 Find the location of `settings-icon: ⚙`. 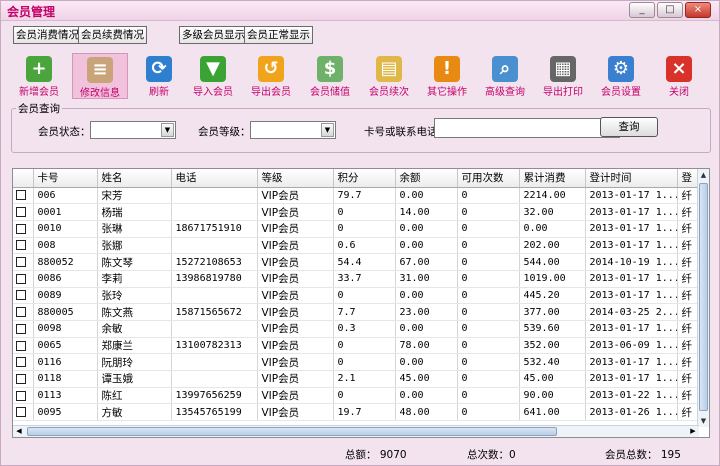

settings-icon: ⚙ is located at coordinates (621, 69).